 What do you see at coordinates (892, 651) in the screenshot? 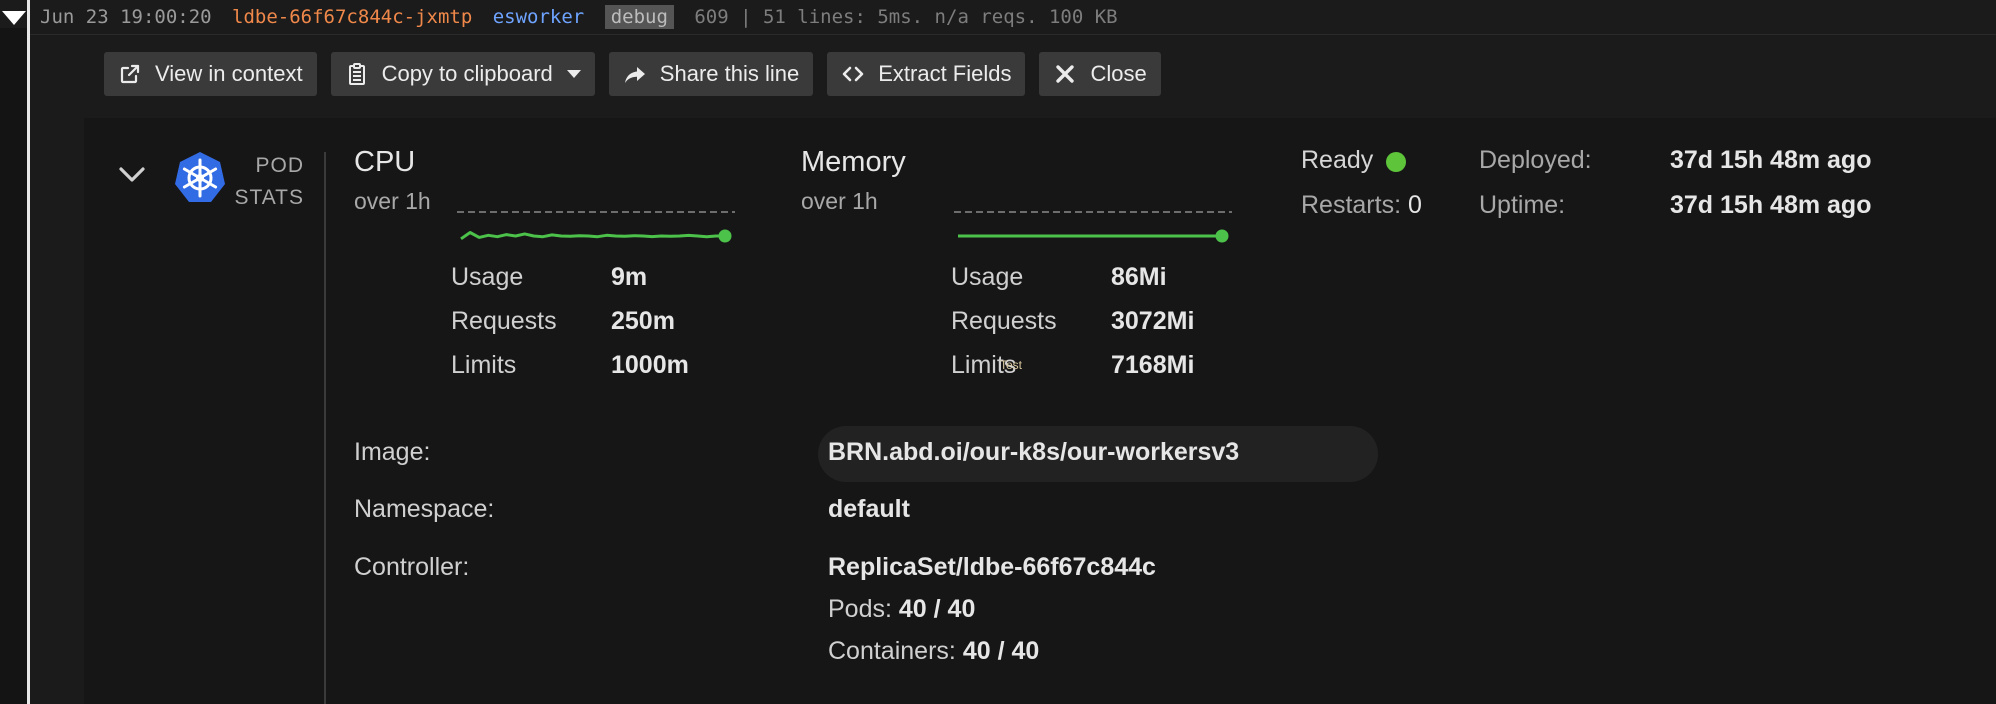
I see `containers-label: Containers:` at bounding box center [892, 651].